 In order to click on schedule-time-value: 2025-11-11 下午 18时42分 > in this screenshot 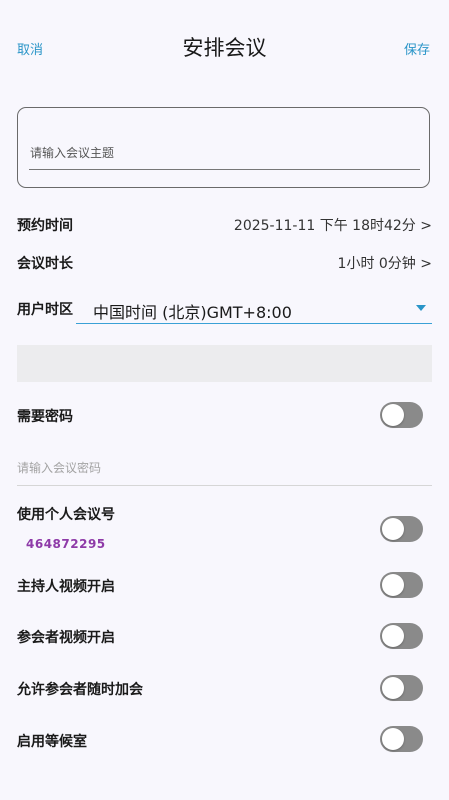, I will do `click(333, 225)`.